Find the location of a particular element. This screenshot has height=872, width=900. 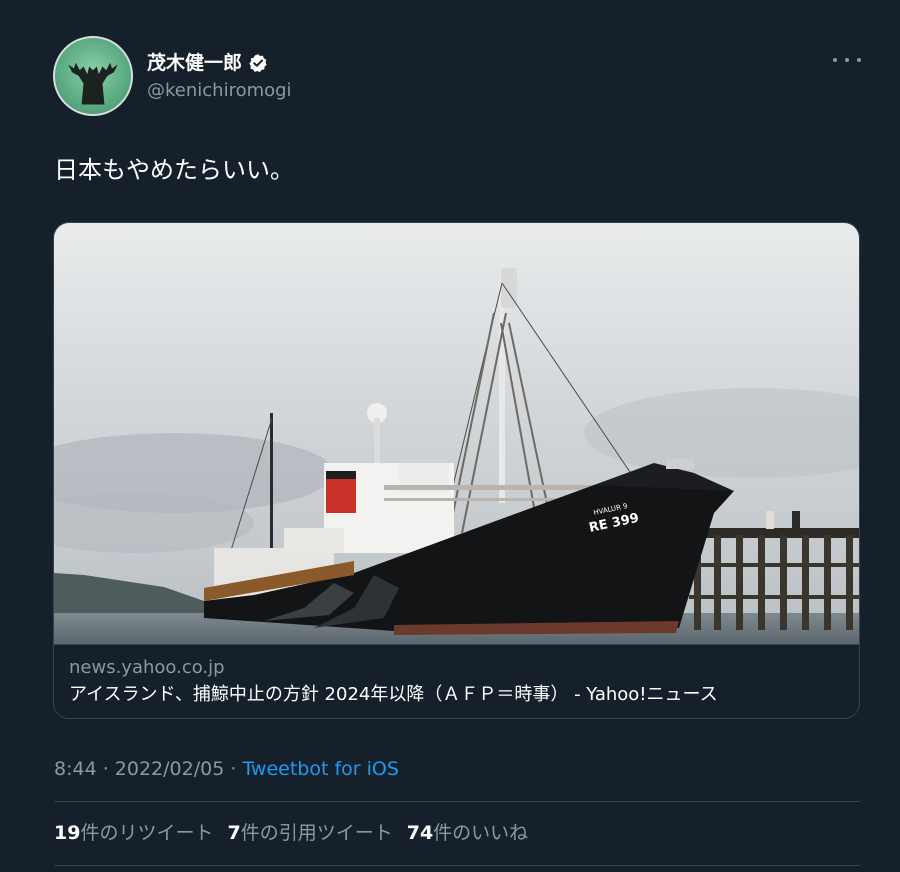

avatar-icon is located at coordinates (93, 83).